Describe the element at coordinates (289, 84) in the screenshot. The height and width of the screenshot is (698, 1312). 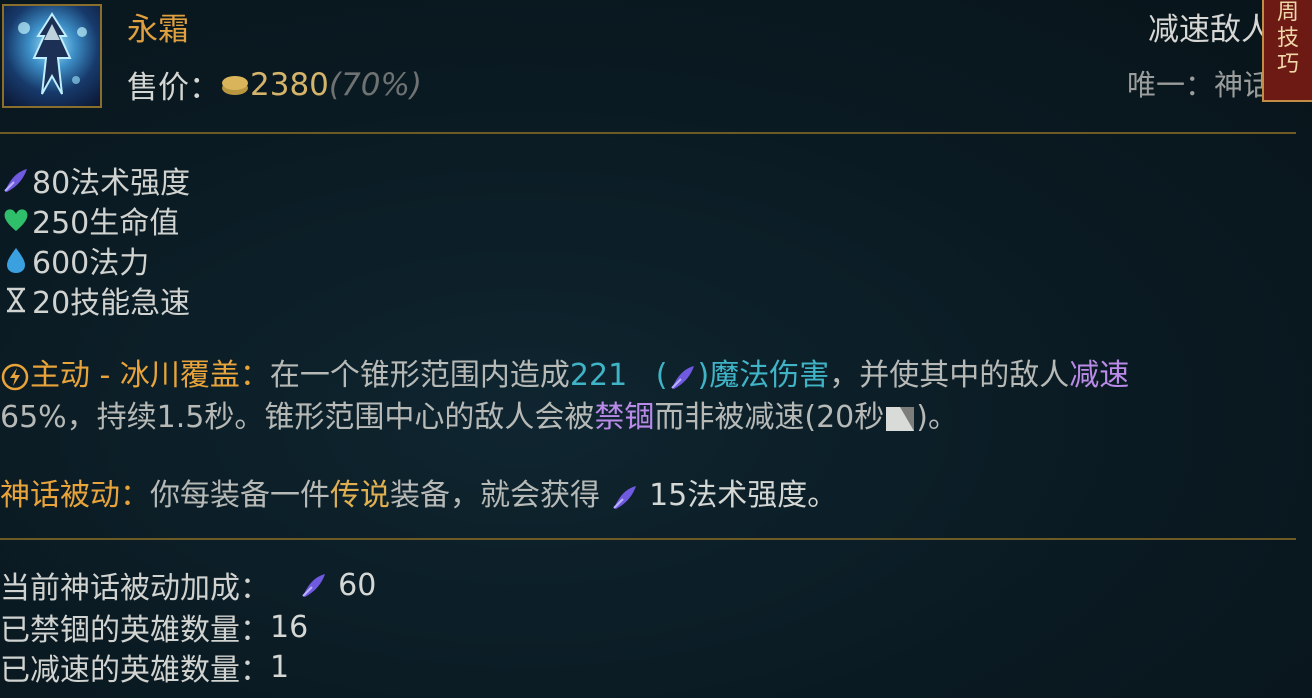
I see `price-value: 2380` at that location.